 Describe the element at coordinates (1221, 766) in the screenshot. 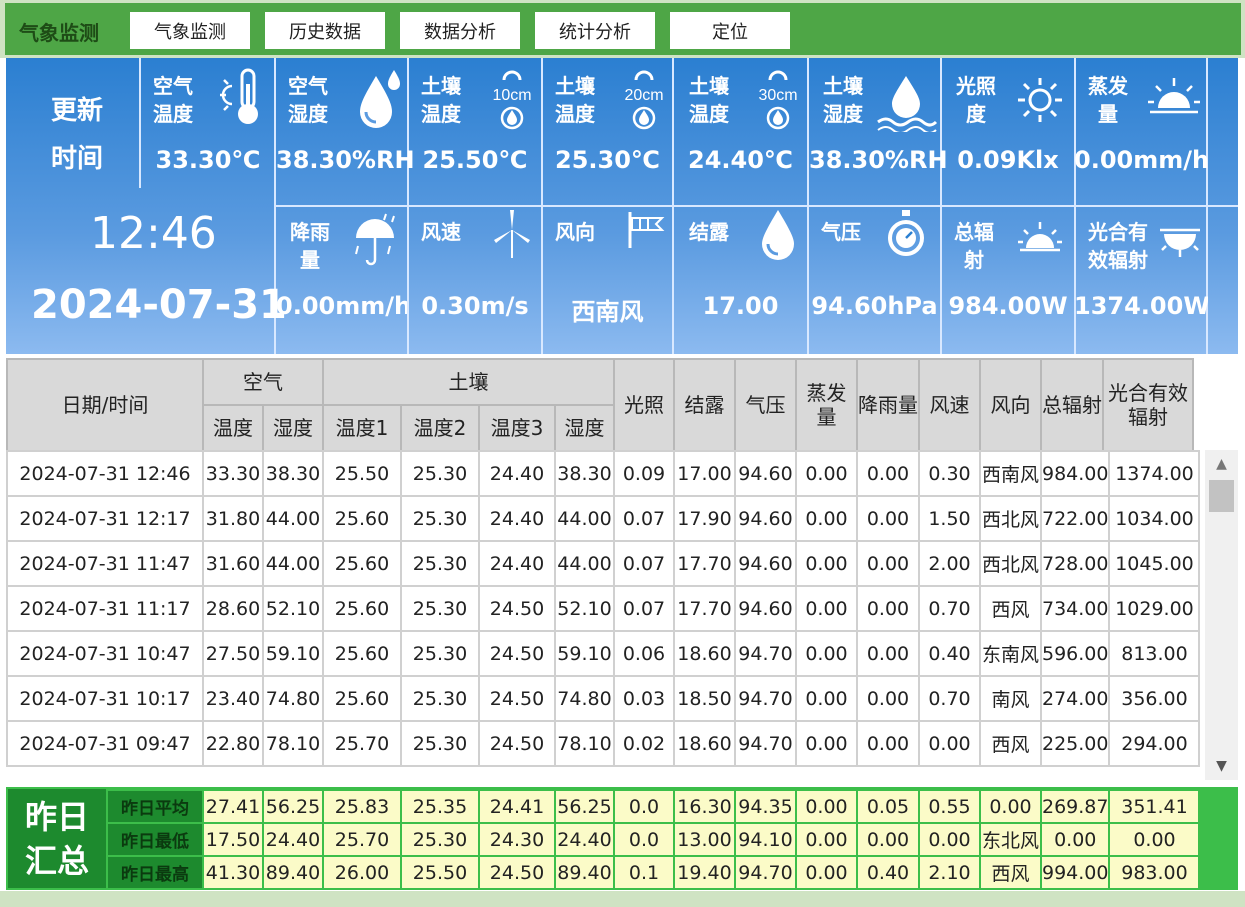

I see `scroll-down-arrow-icon: ▼` at that location.